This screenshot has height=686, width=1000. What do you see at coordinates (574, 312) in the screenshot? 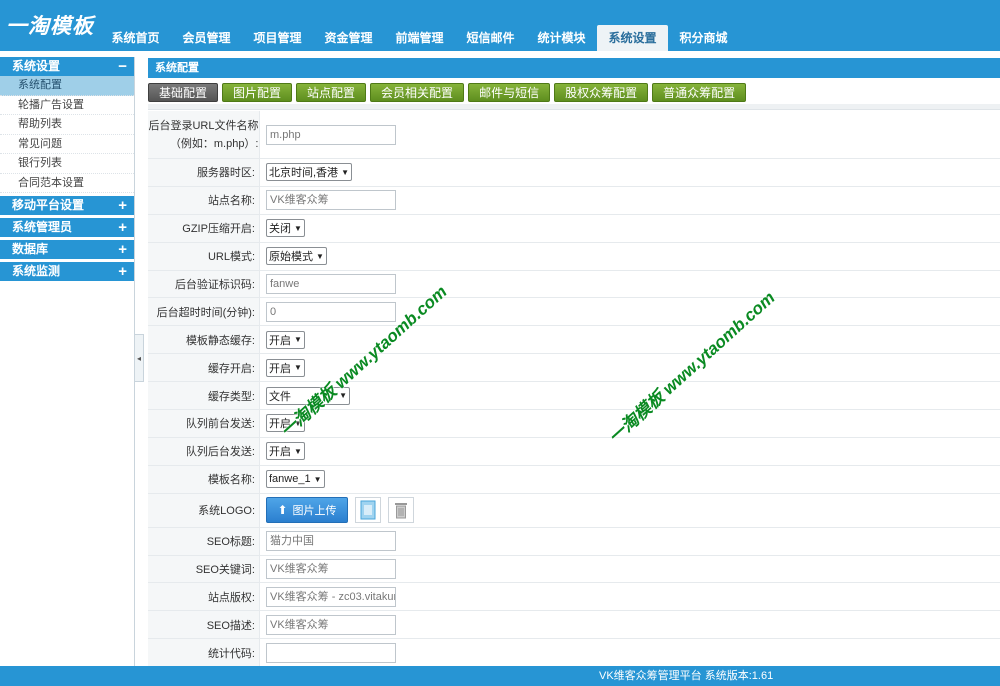
I see `form-row: 后台超时时间(分钟): 0` at bounding box center [574, 312].